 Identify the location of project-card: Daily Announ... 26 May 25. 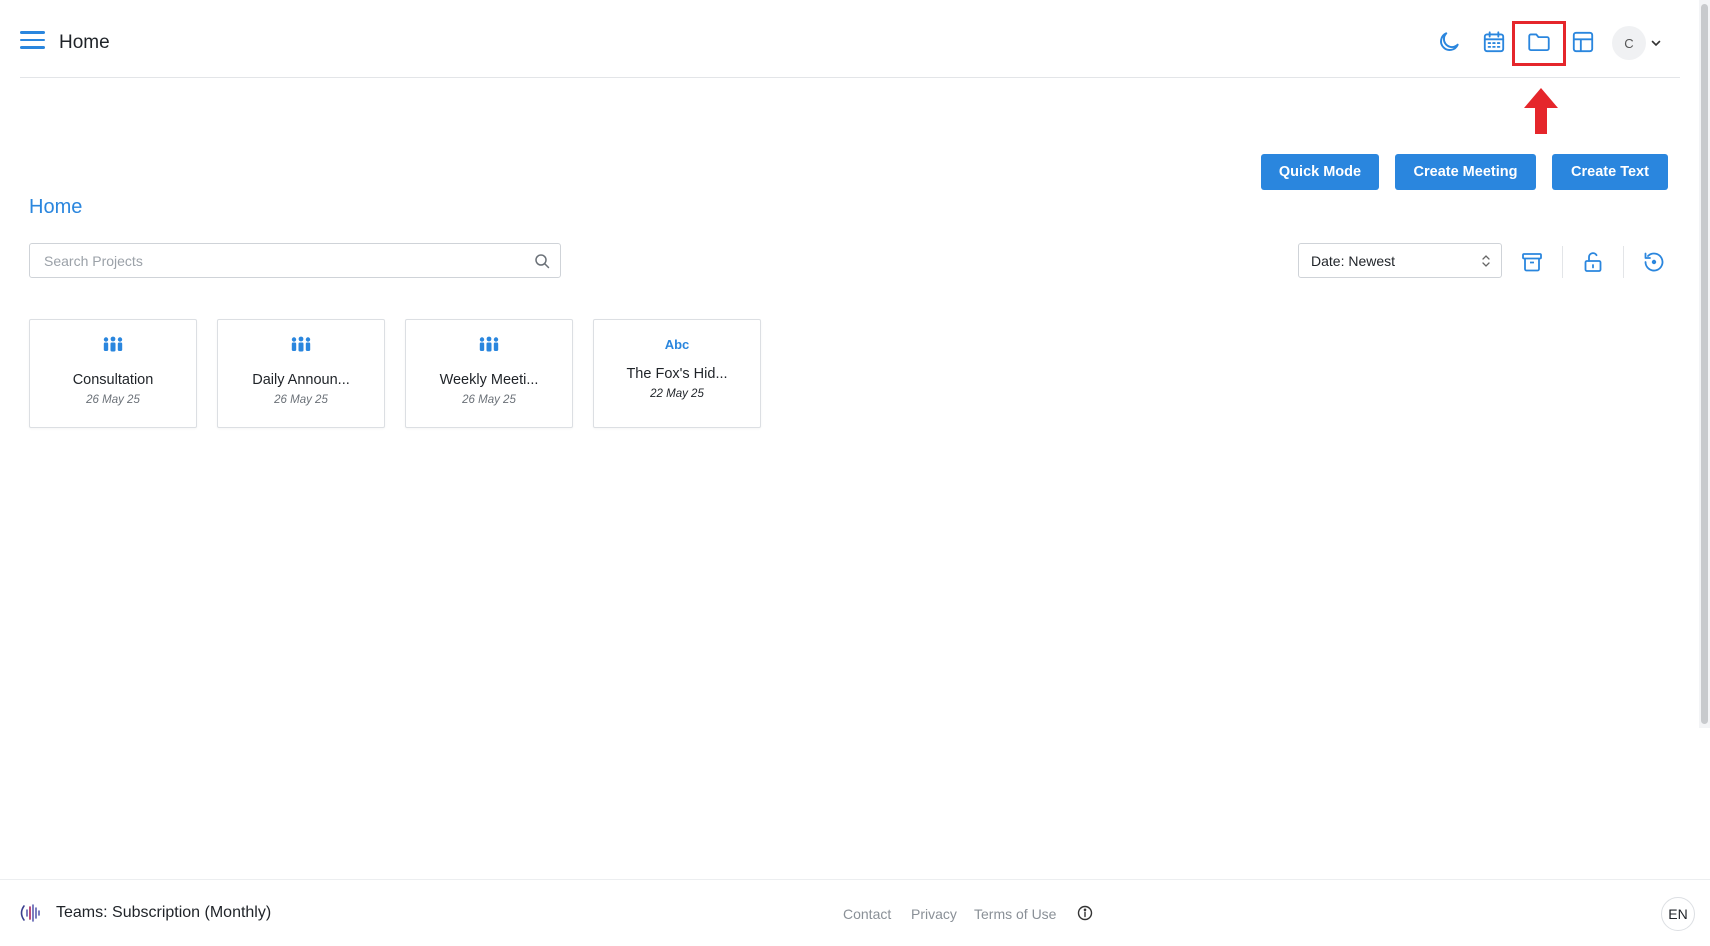
(301, 373).